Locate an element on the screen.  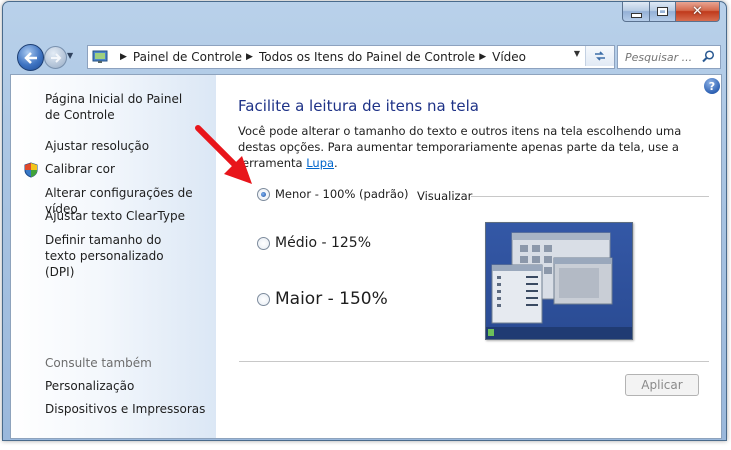
option-large: Maior - 150% is located at coordinates (322, 299).